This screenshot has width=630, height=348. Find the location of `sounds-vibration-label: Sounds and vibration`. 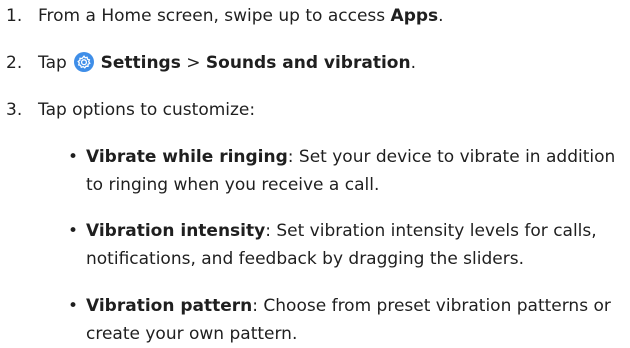

sounds-vibration-label: Sounds and vibration is located at coordinates (308, 63).